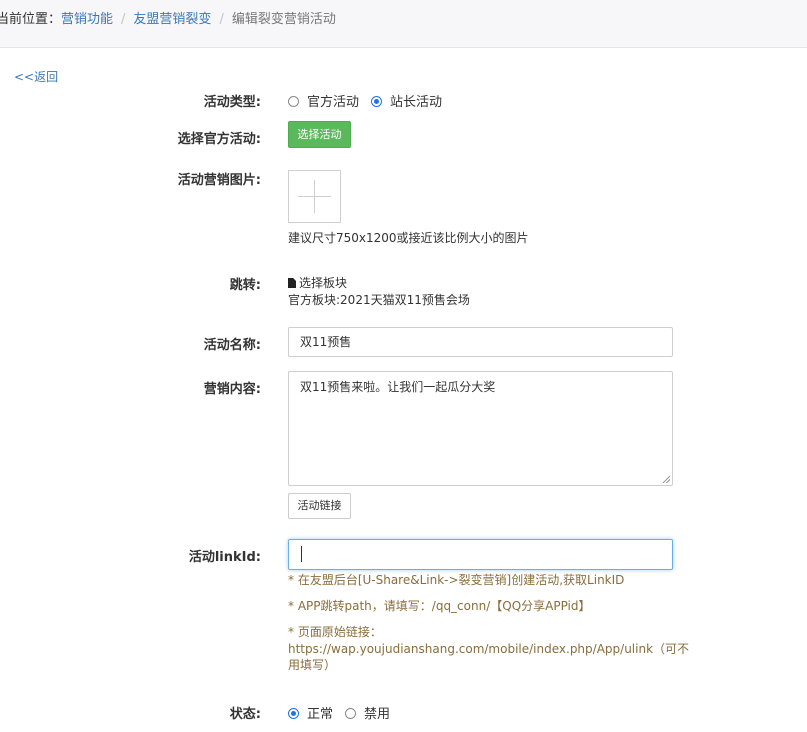  I want to click on breadcrumb-item-umeng: 友盟营销裂变, so click(172, 19).